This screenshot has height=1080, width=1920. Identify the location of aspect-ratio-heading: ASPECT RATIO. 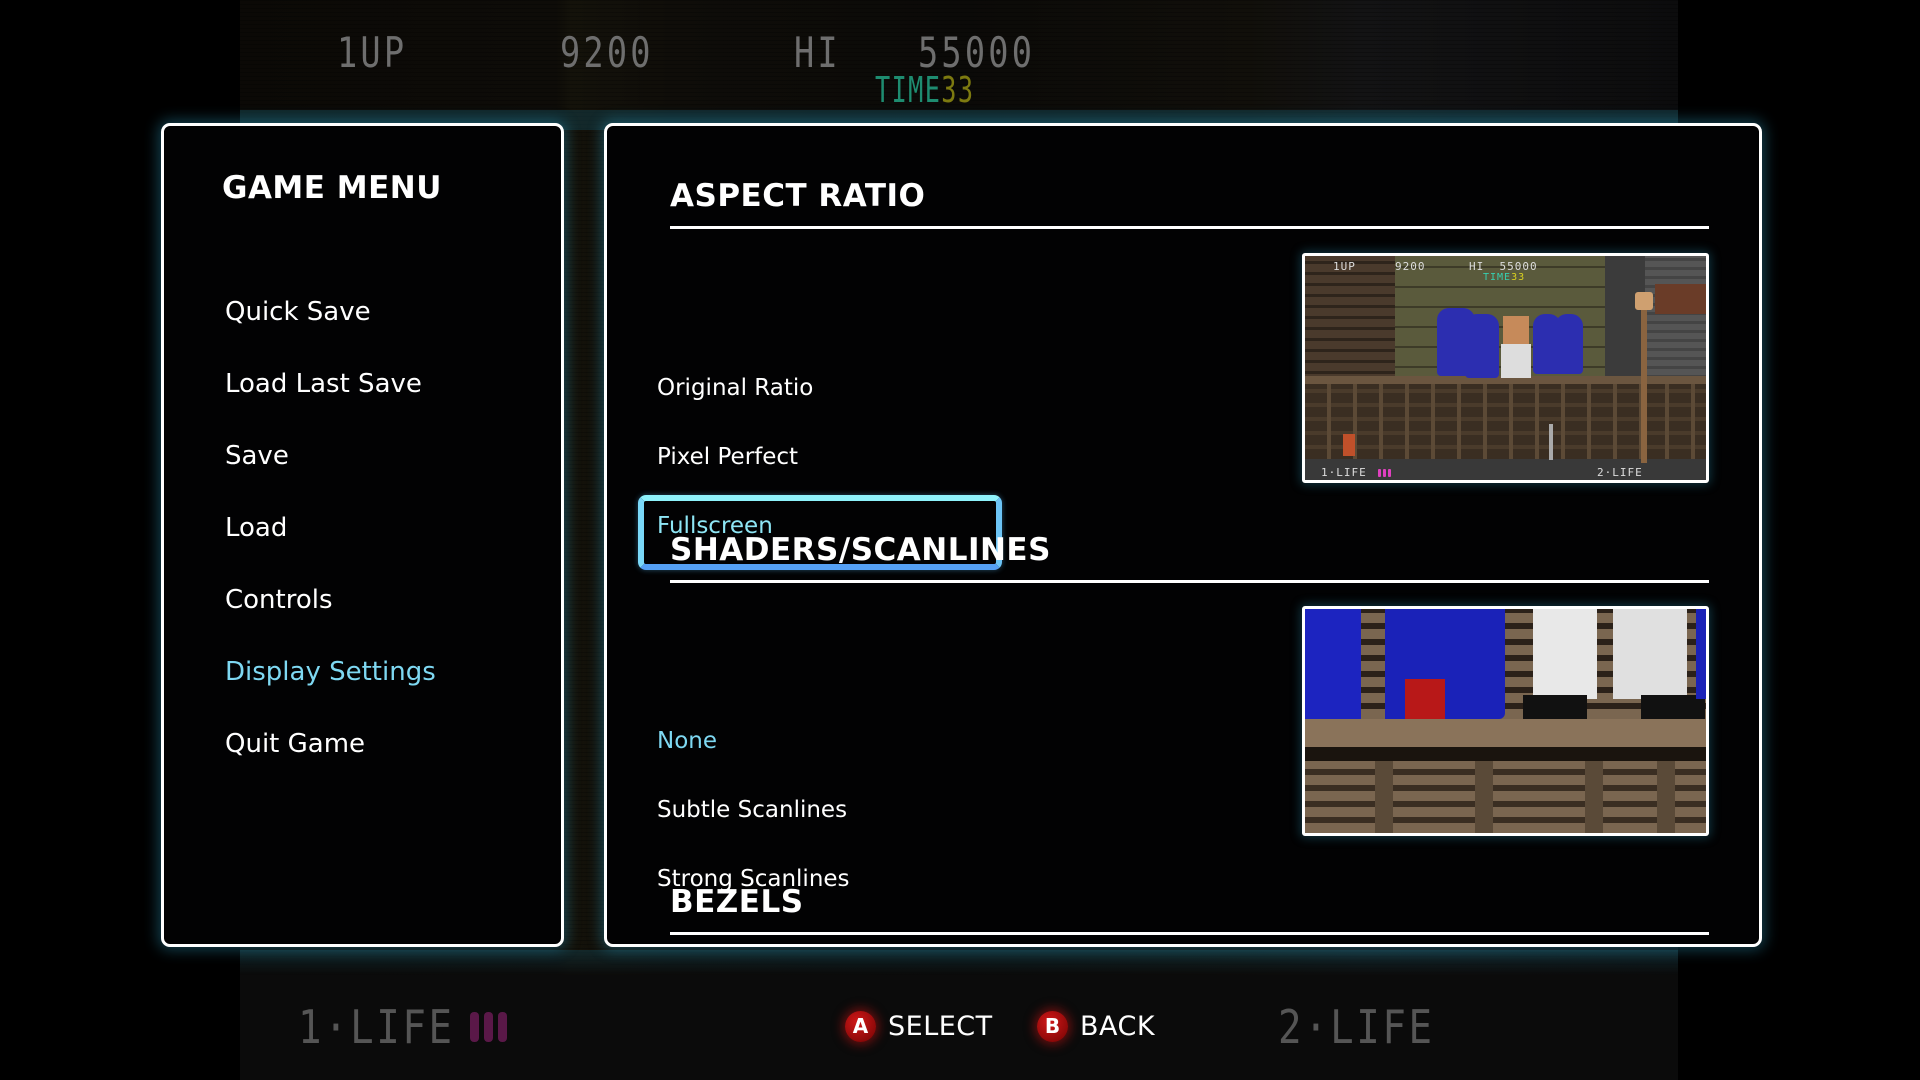
(798, 196).